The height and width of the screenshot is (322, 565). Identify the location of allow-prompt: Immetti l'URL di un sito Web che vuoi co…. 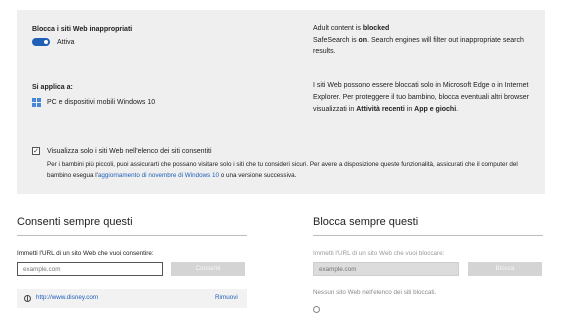
(85, 253).